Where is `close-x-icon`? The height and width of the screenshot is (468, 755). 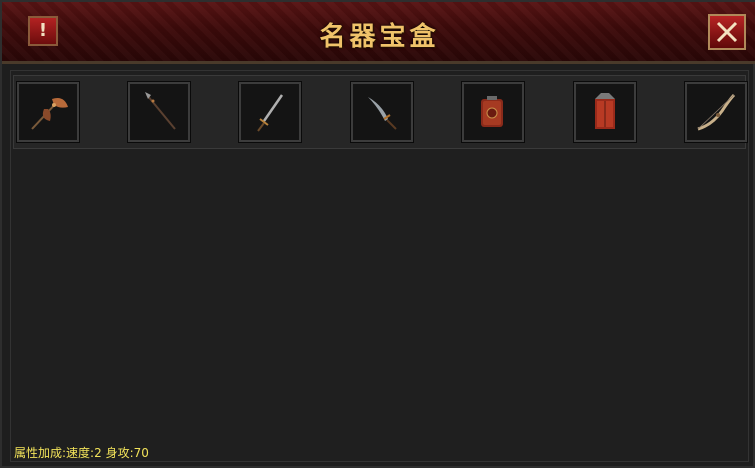 close-x-icon is located at coordinates (727, 32).